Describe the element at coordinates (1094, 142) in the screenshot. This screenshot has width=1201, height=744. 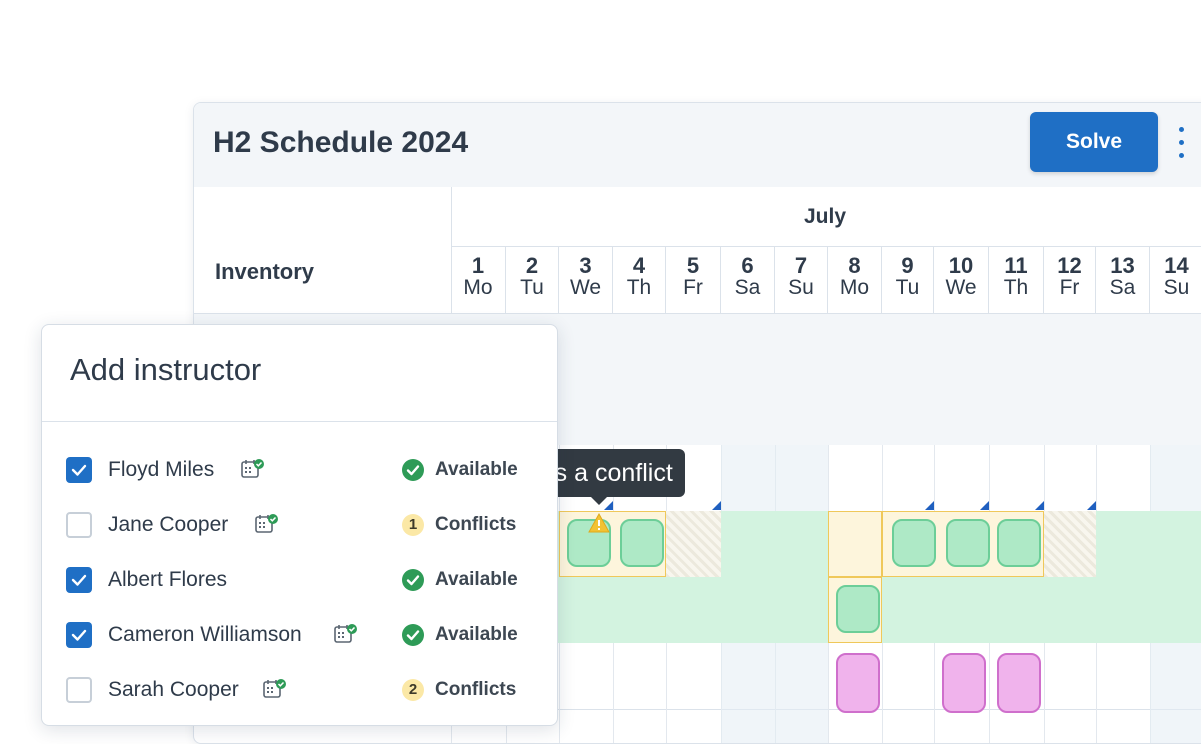
I see `solve-button: Solve` at that location.